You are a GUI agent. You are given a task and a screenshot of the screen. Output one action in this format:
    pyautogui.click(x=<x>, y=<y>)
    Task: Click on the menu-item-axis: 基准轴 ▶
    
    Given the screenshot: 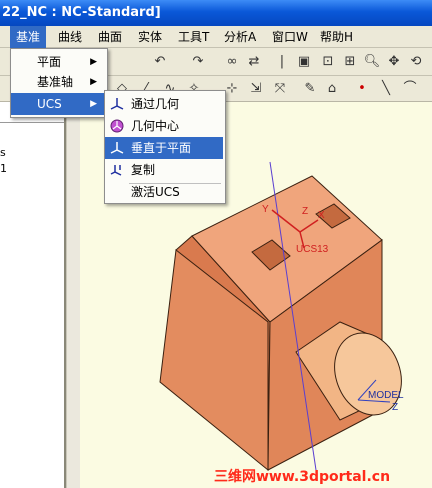 What is the action you would take?
    pyautogui.click(x=58, y=82)
    